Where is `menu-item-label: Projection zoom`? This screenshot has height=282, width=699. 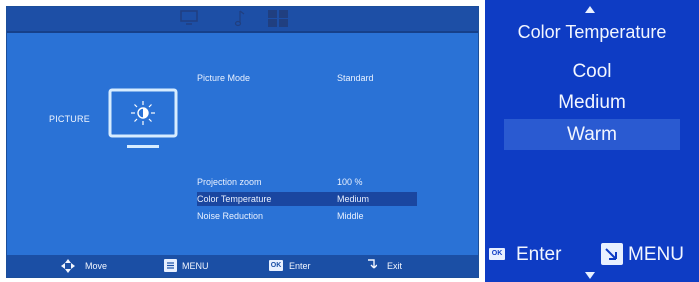
menu-item-label: Projection zoom is located at coordinates (229, 182).